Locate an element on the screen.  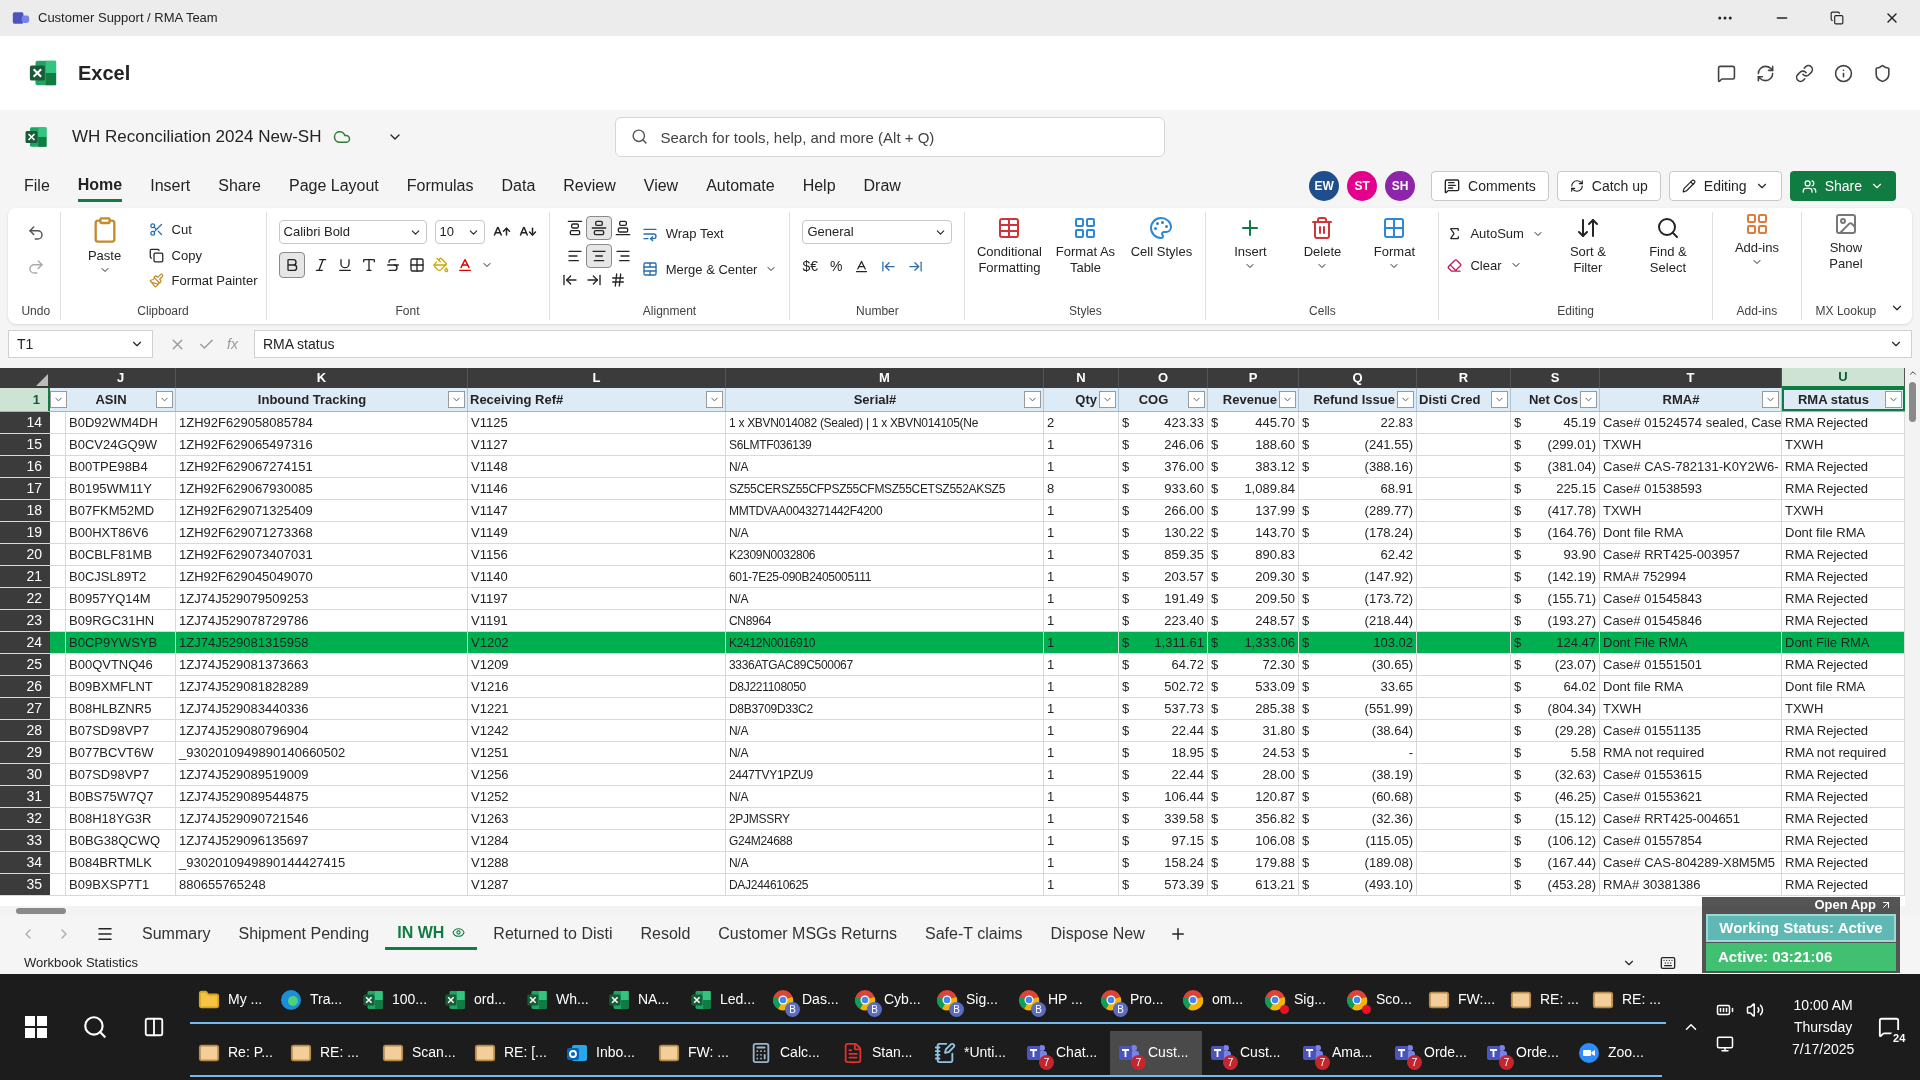
fill-color-icon is located at coordinates (440, 265).